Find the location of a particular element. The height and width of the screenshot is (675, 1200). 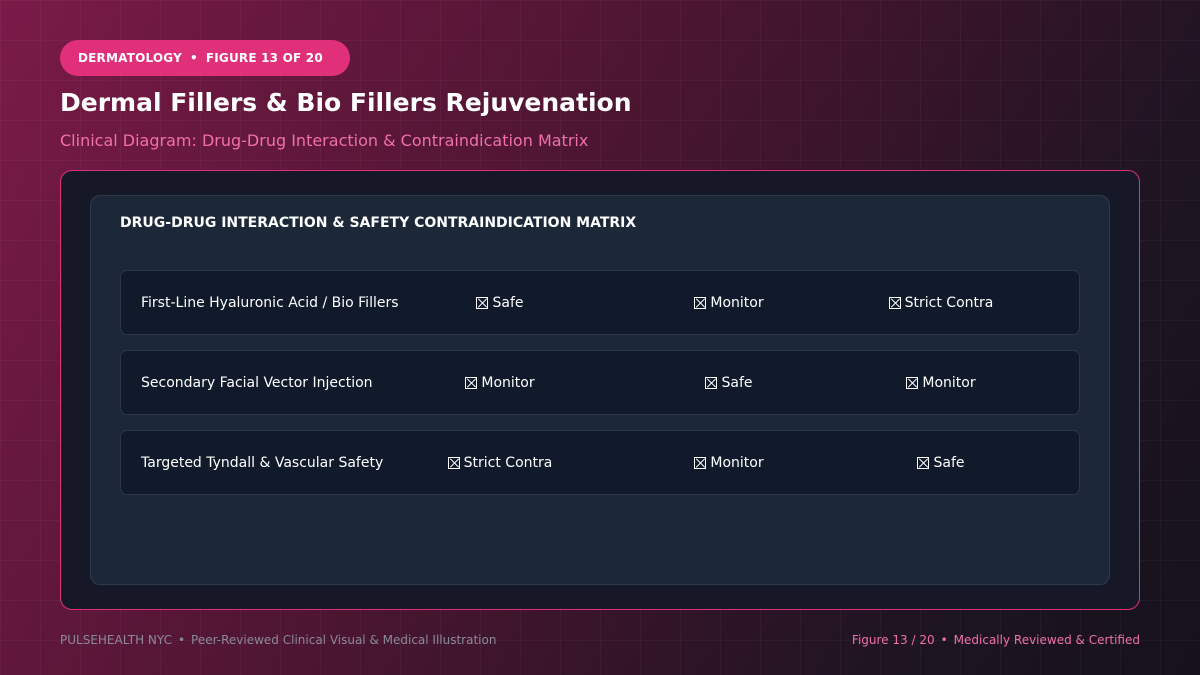

category-badge: DERMATOLOGY • FIGURE 13 OF 20 is located at coordinates (205, 58).